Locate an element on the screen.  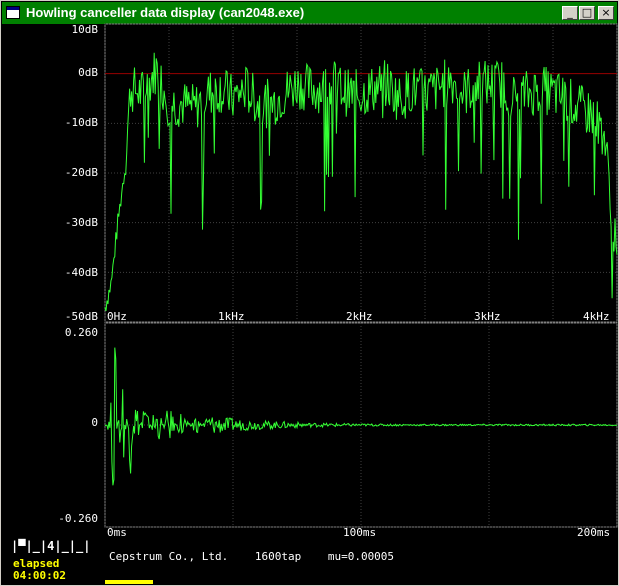
spectrum-y-tick-label: 10dB is located at coordinates (85, 29).